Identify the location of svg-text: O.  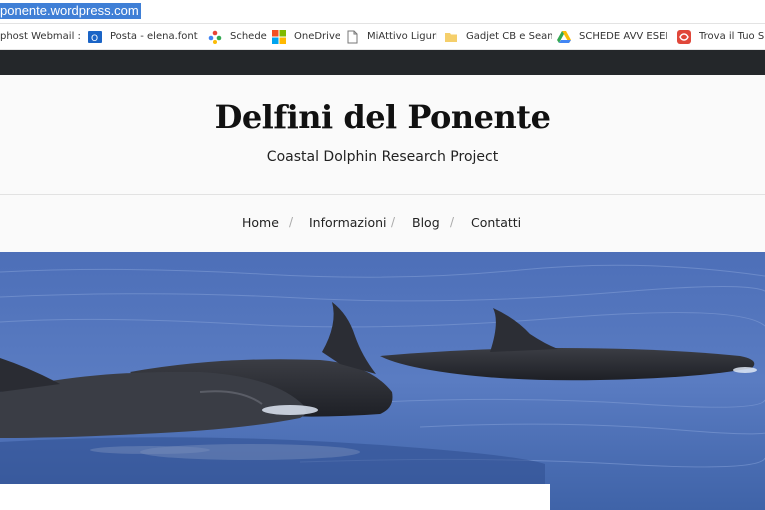
(94, 39).